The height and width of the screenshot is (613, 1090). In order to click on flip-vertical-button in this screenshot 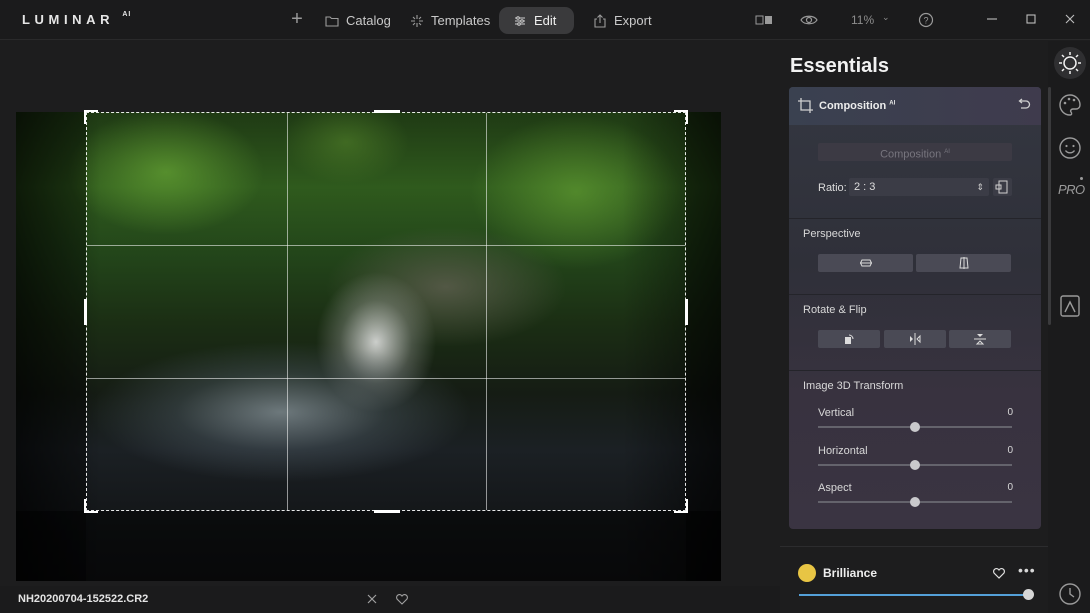, I will do `click(980, 339)`.